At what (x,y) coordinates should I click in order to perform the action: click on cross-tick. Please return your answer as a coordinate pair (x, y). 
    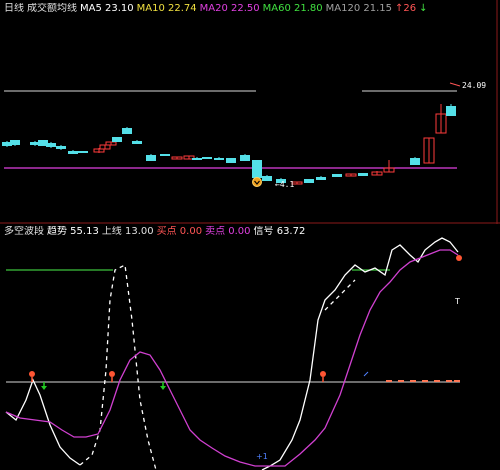
    Looking at the image, I should click on (366, 374).